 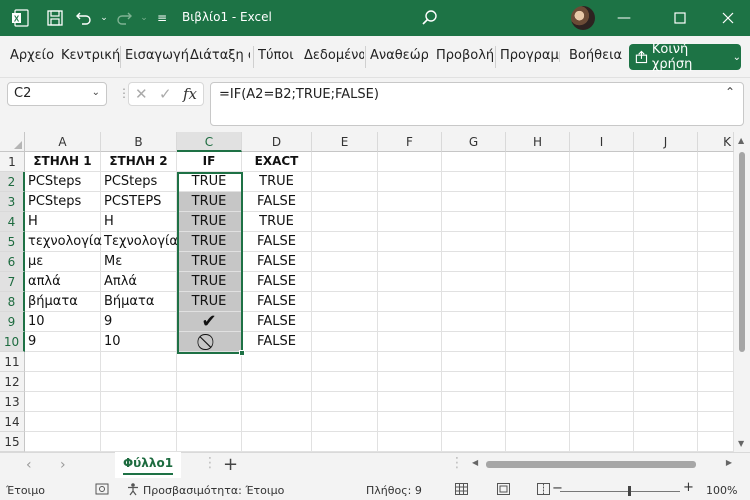 What do you see at coordinates (730, 92) in the screenshot?
I see `collapse-icon: ⌃` at bounding box center [730, 92].